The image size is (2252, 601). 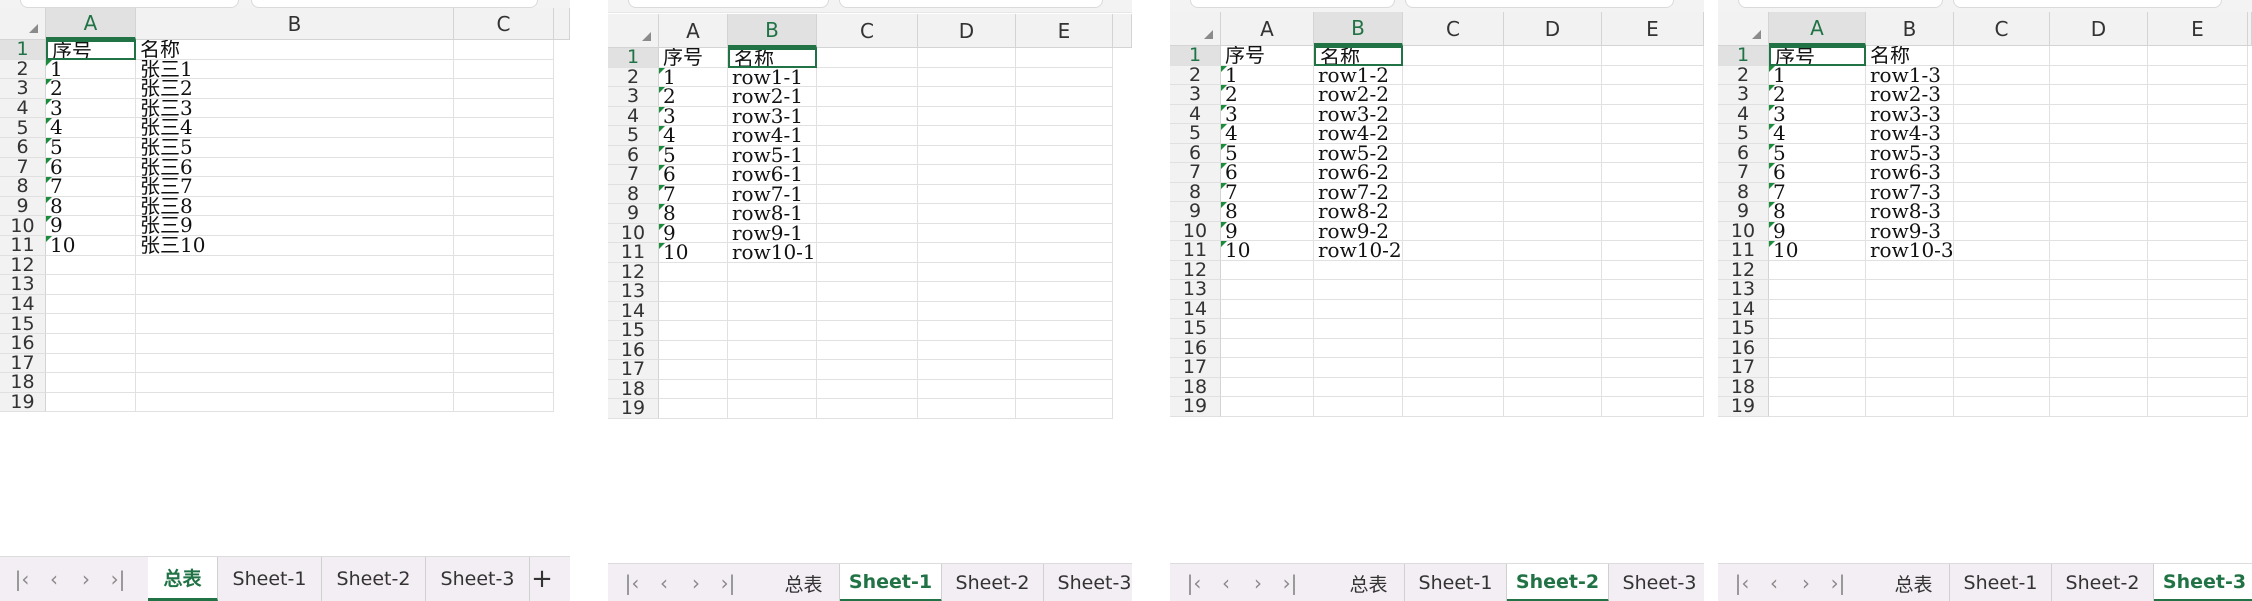 I want to click on cell-c9, so click(x=867, y=214).